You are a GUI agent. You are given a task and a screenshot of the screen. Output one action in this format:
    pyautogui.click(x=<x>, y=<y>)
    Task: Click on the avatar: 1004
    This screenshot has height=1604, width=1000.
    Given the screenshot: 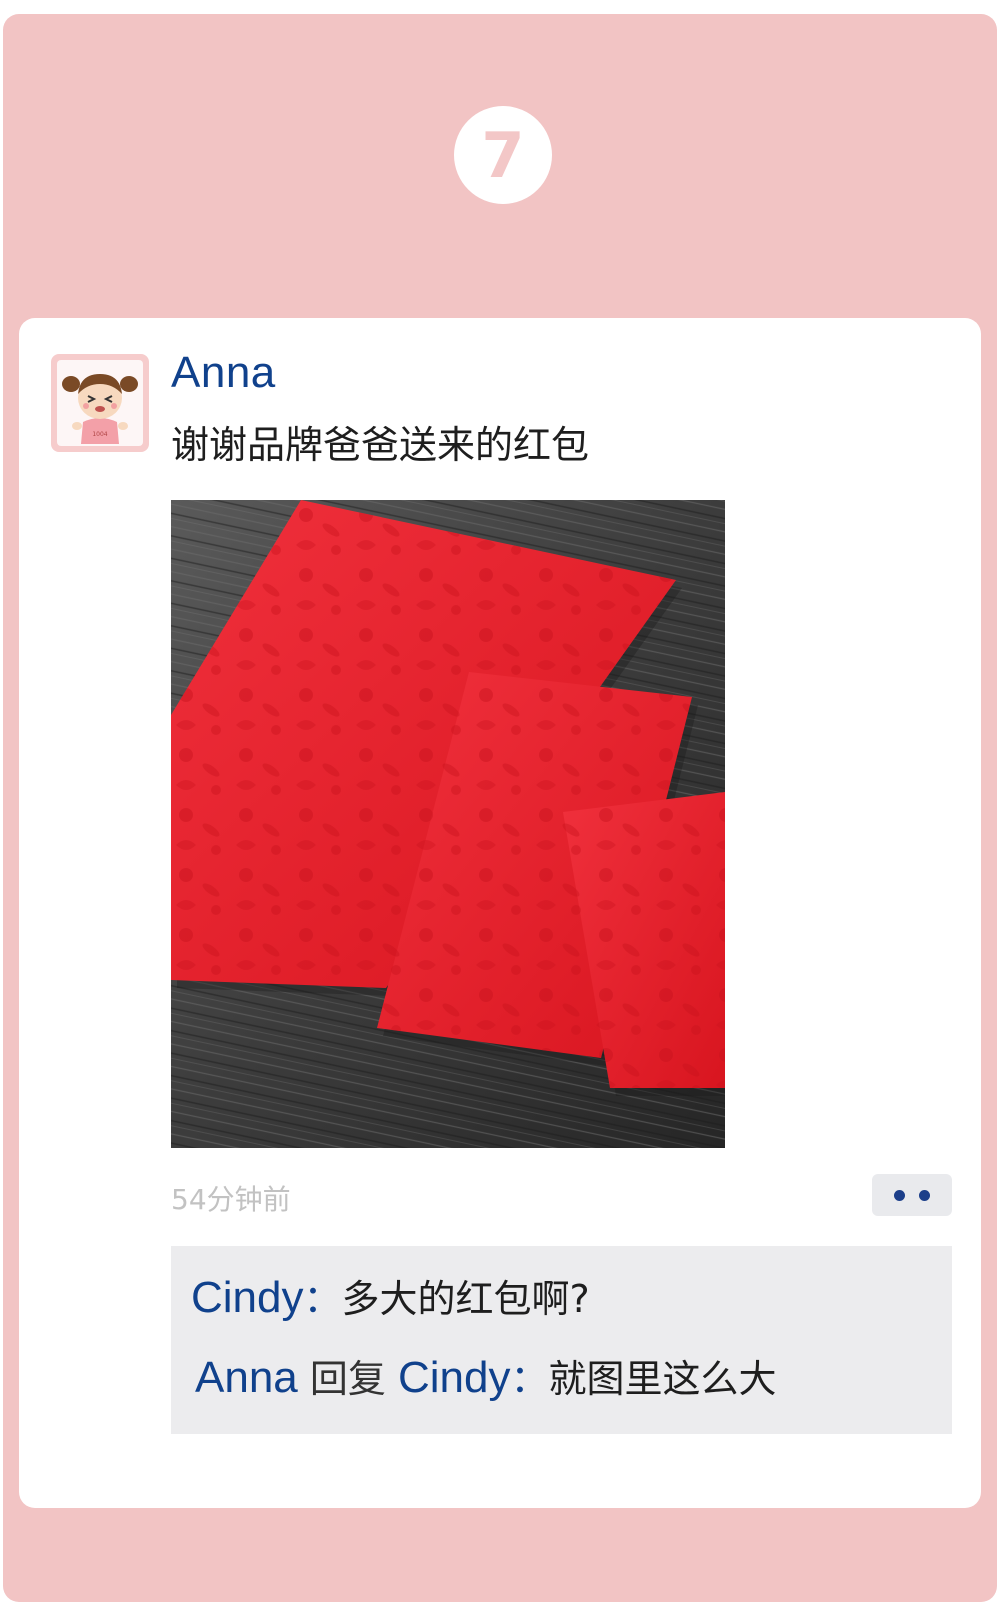 What is the action you would take?
    pyautogui.click(x=100, y=403)
    